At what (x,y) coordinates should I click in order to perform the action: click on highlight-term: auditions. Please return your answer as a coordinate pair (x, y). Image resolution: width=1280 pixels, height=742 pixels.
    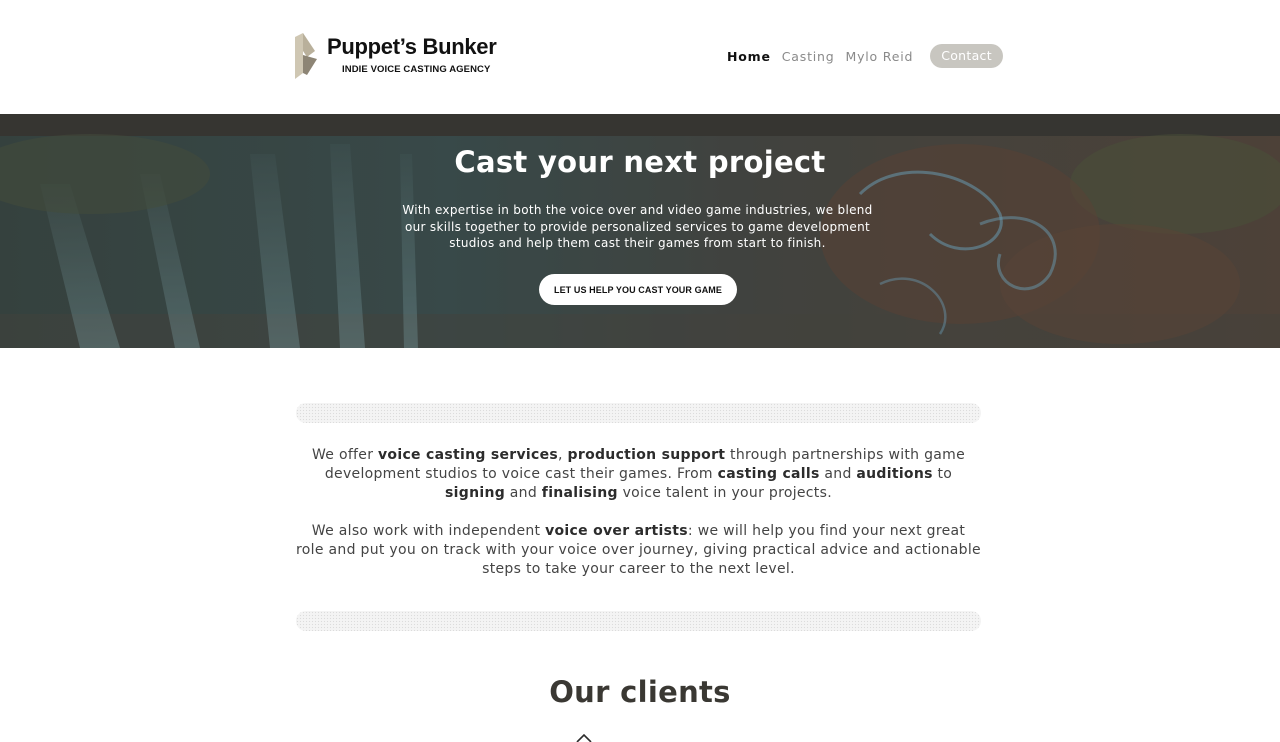
    Looking at the image, I should click on (894, 474).